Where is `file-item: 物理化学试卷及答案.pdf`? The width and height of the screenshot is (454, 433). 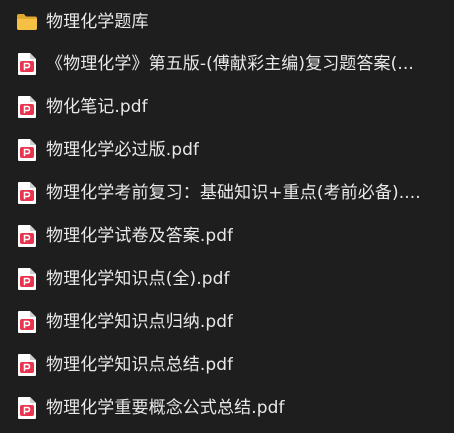 file-item: 物理化学试卷及答案.pdf is located at coordinates (227, 236).